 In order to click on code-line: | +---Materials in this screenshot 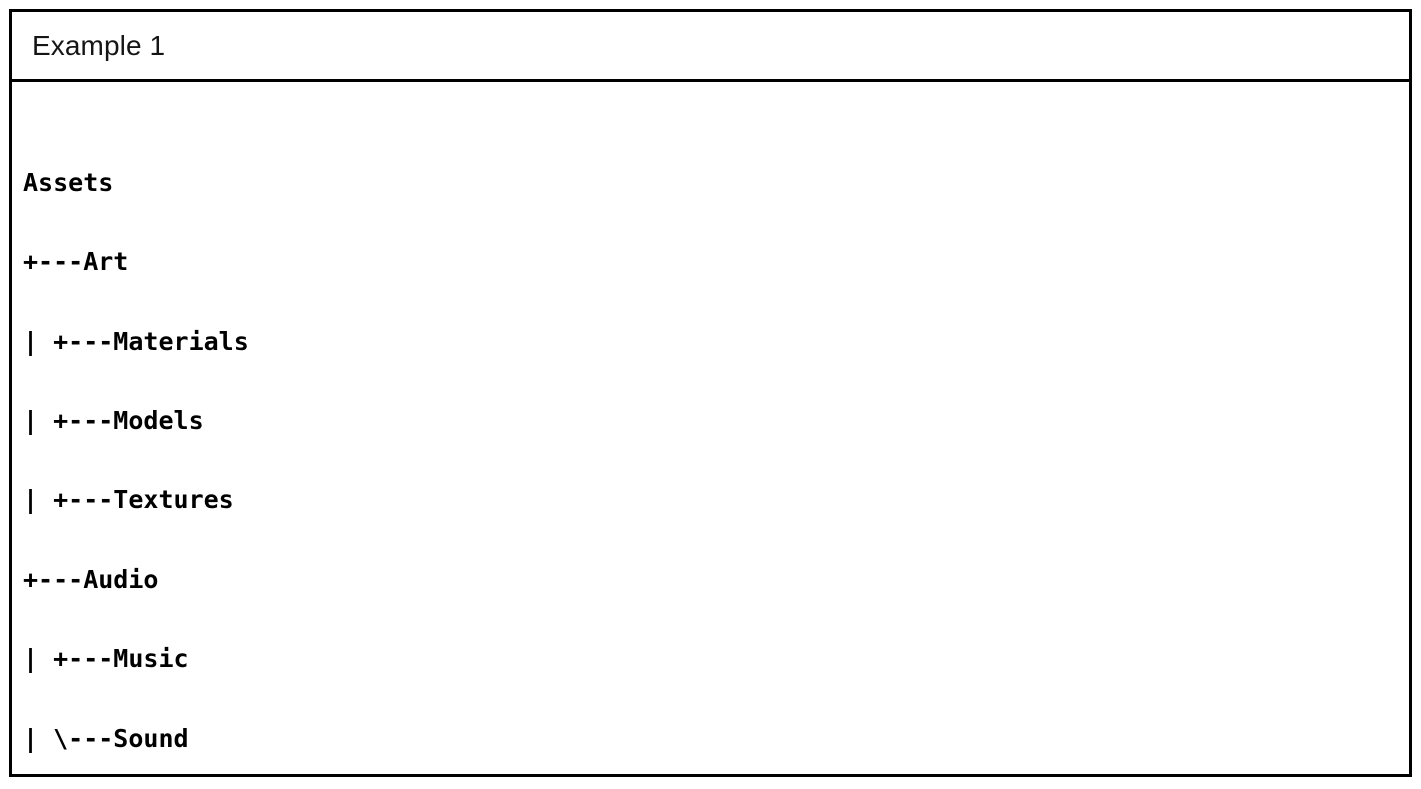, I will do `click(136, 341)`.